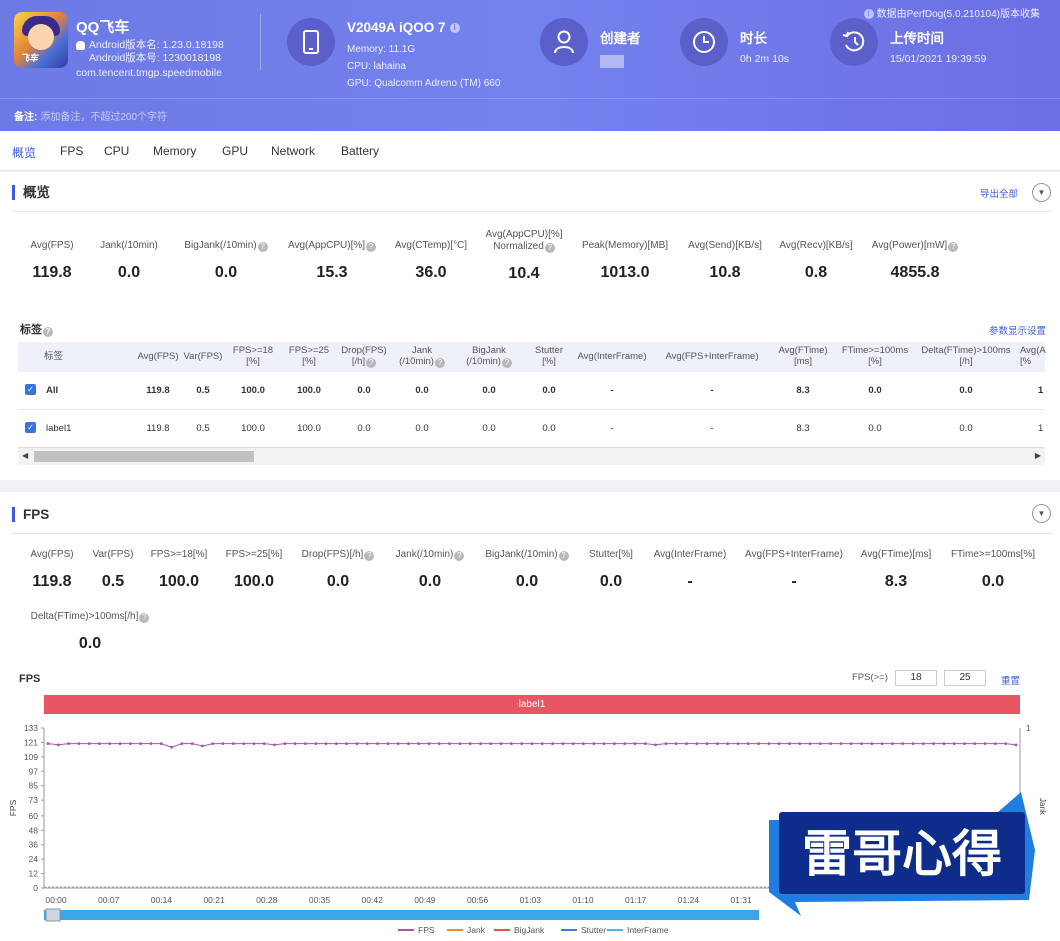  What do you see at coordinates (1041, 513) in the screenshot?
I see `collapse-fps-icon: ▼` at bounding box center [1041, 513].